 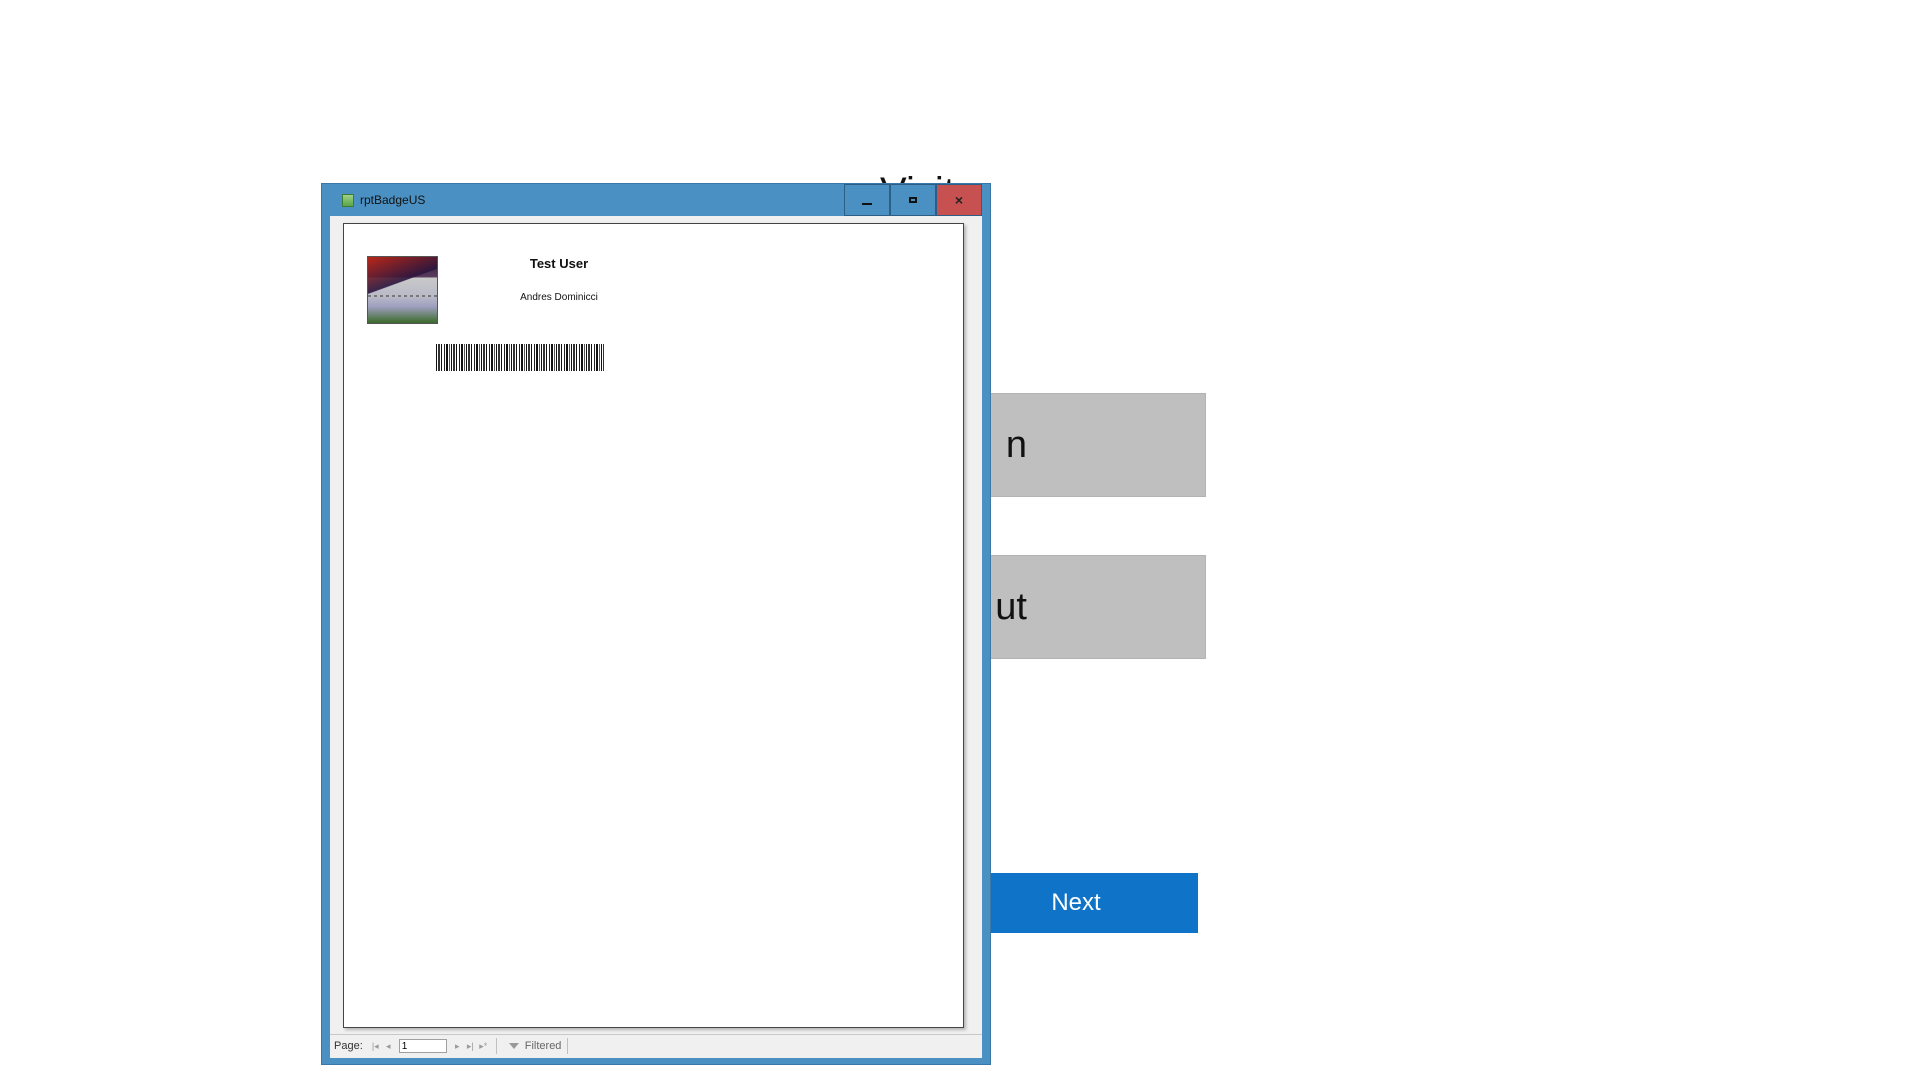 What do you see at coordinates (1016, 444) in the screenshot?
I see `check-in-label: n` at bounding box center [1016, 444].